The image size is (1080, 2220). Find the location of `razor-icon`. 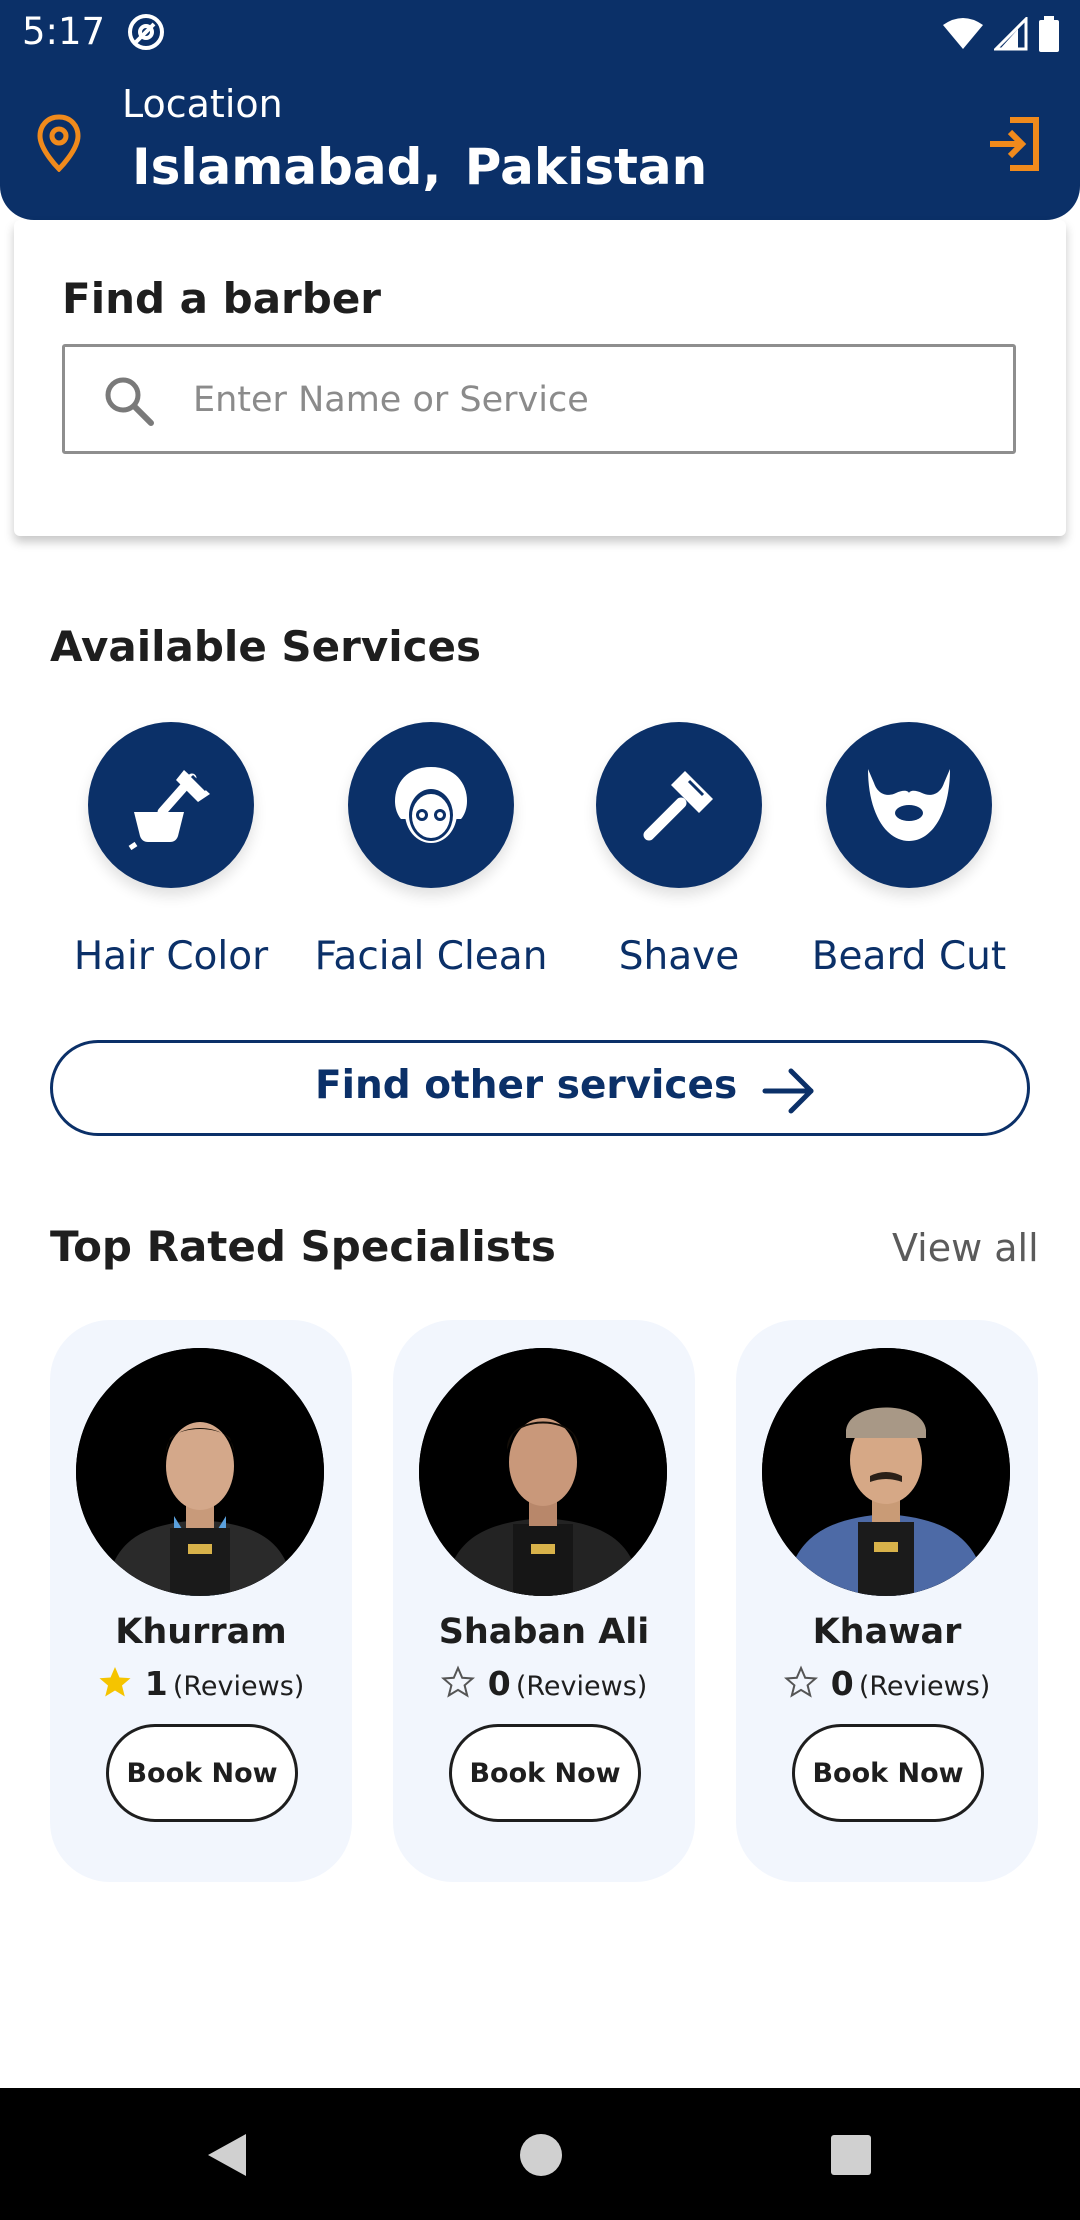

razor-icon is located at coordinates (678, 806).